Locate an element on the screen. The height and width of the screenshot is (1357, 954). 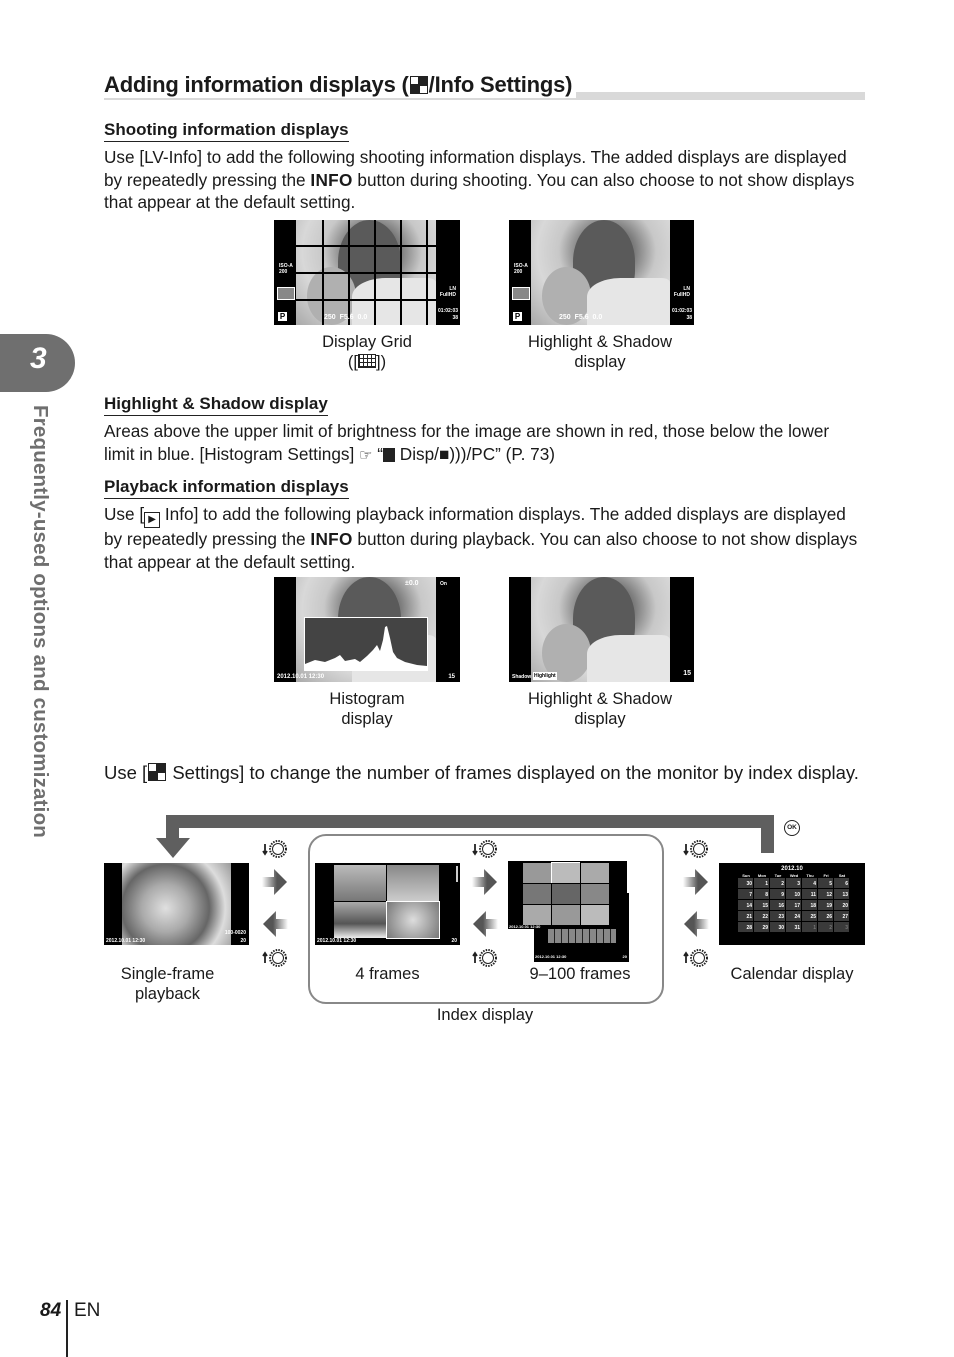
calendar-day: 7 is located at coordinates (745, 894).